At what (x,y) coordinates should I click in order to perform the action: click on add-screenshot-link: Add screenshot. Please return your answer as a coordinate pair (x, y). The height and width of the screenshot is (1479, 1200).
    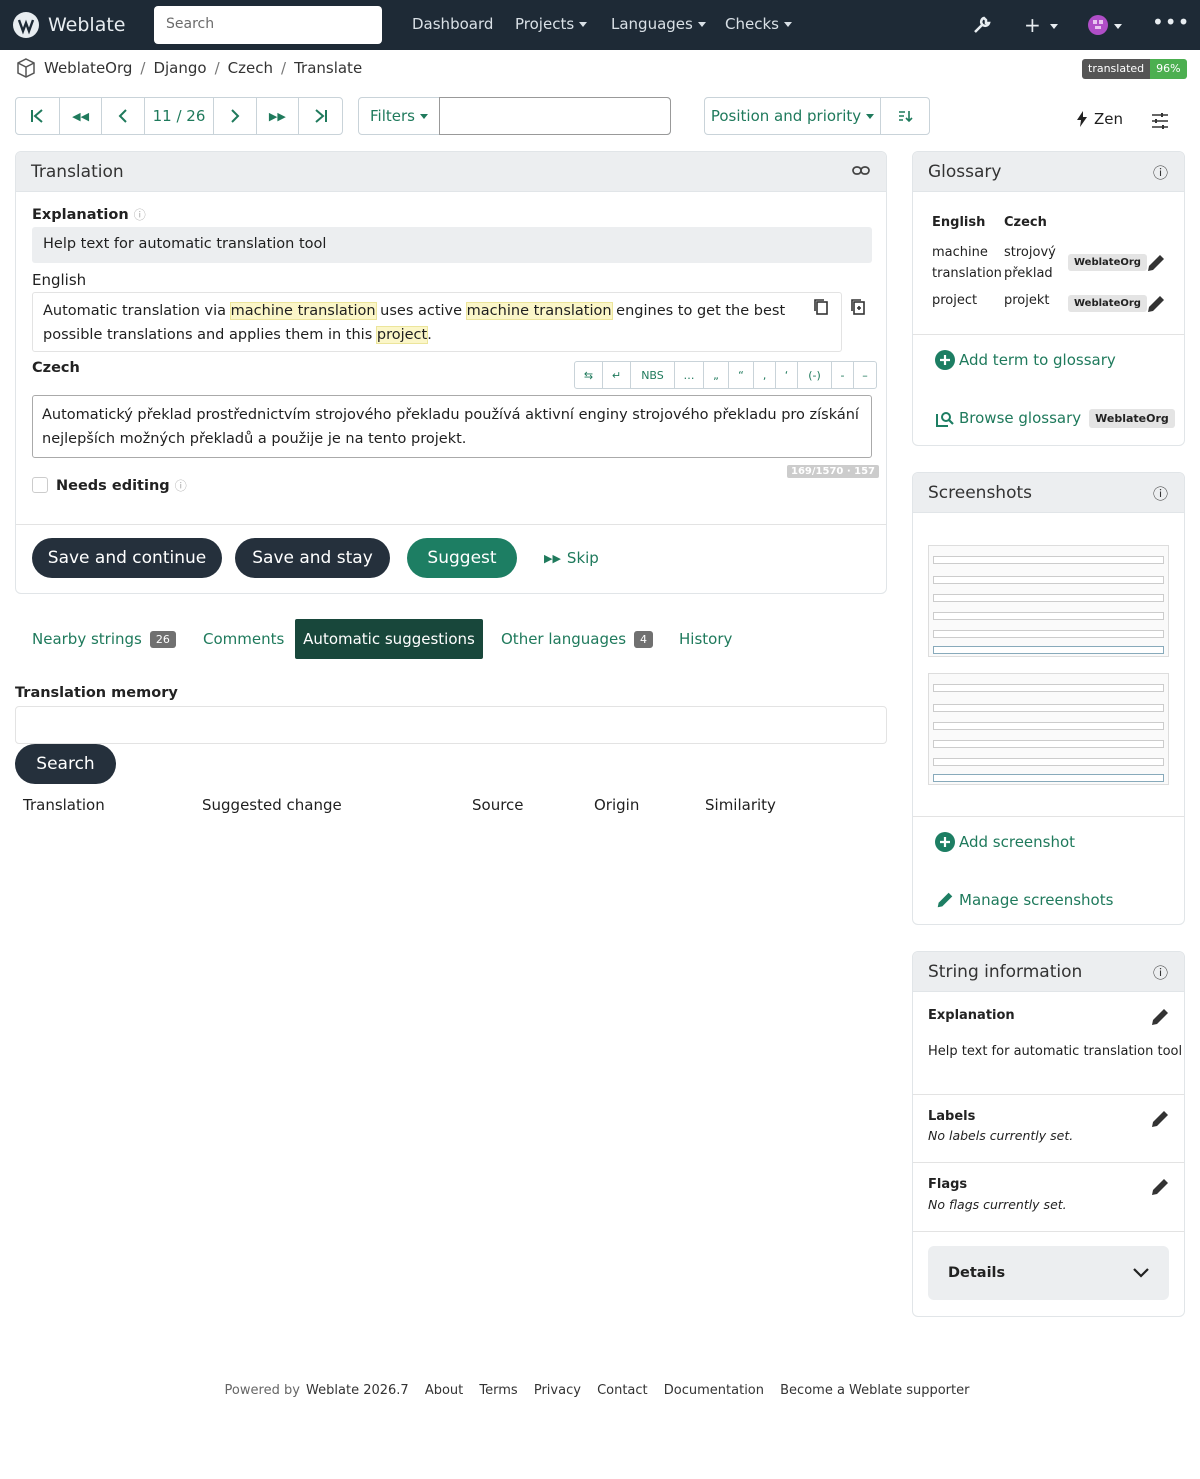
    Looking at the image, I should click on (1005, 842).